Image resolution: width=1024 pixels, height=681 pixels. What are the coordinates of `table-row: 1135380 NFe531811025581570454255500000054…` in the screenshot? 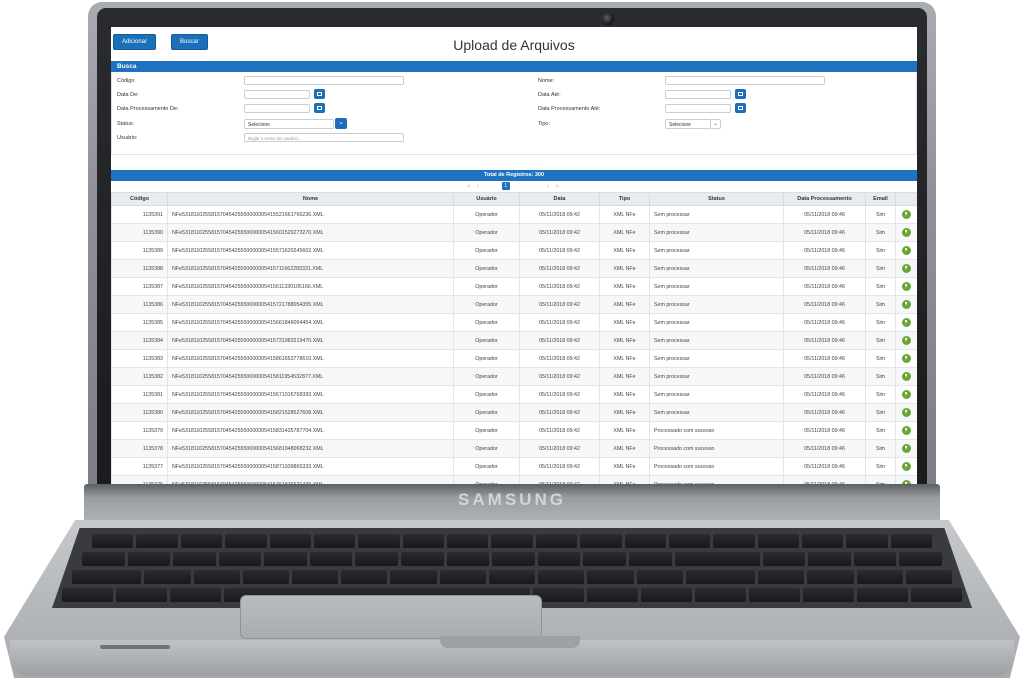 It's located at (514, 412).